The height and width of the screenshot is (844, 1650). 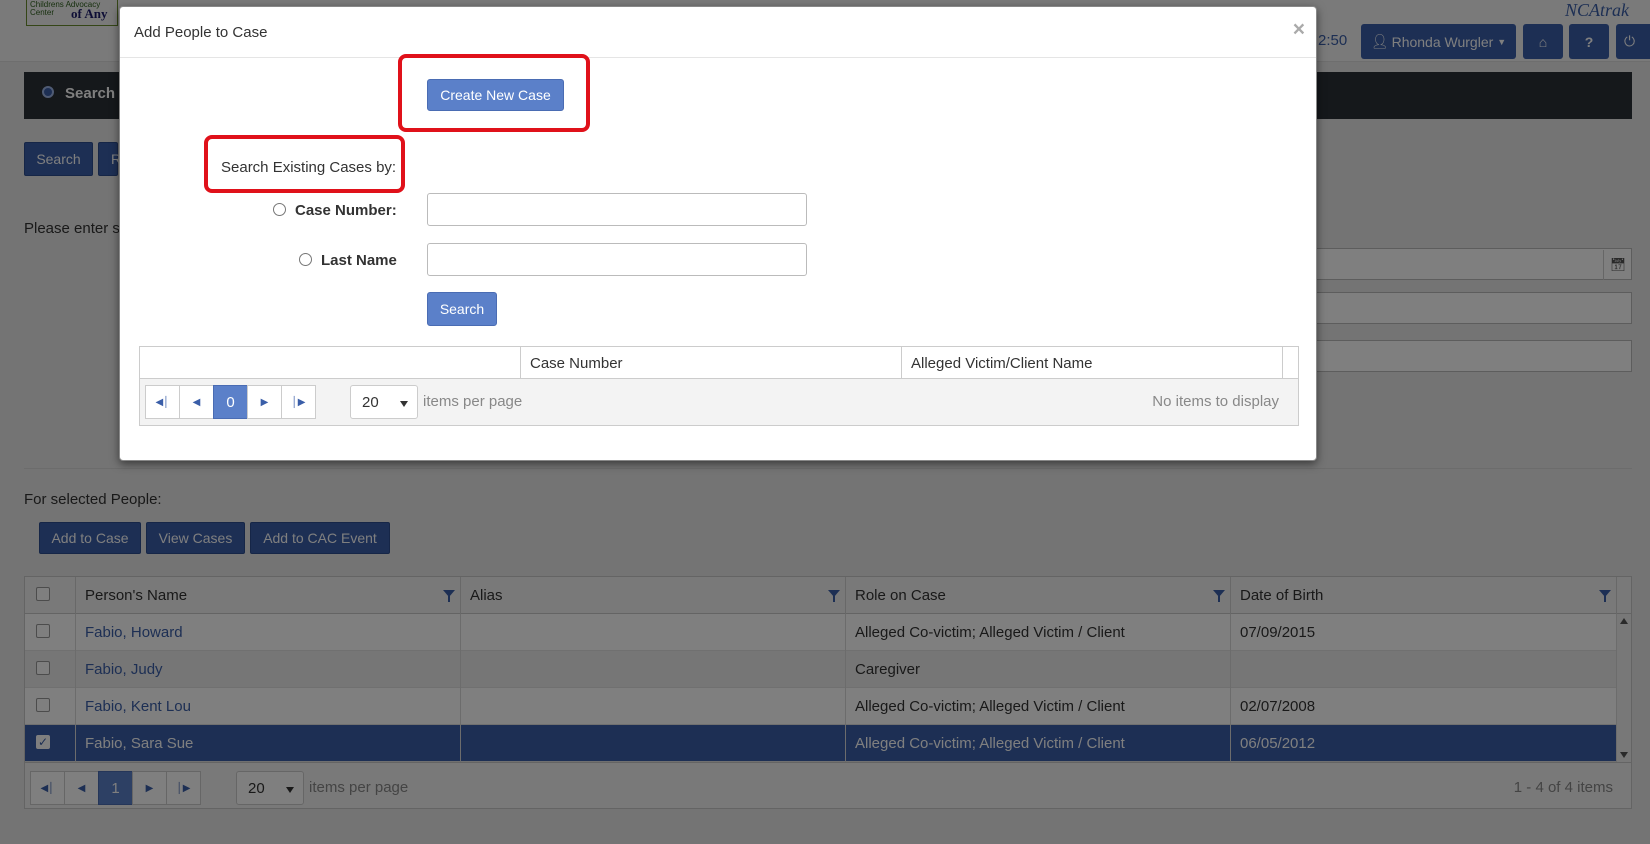 I want to click on case-number-label: Case Number:, so click(x=346, y=210).